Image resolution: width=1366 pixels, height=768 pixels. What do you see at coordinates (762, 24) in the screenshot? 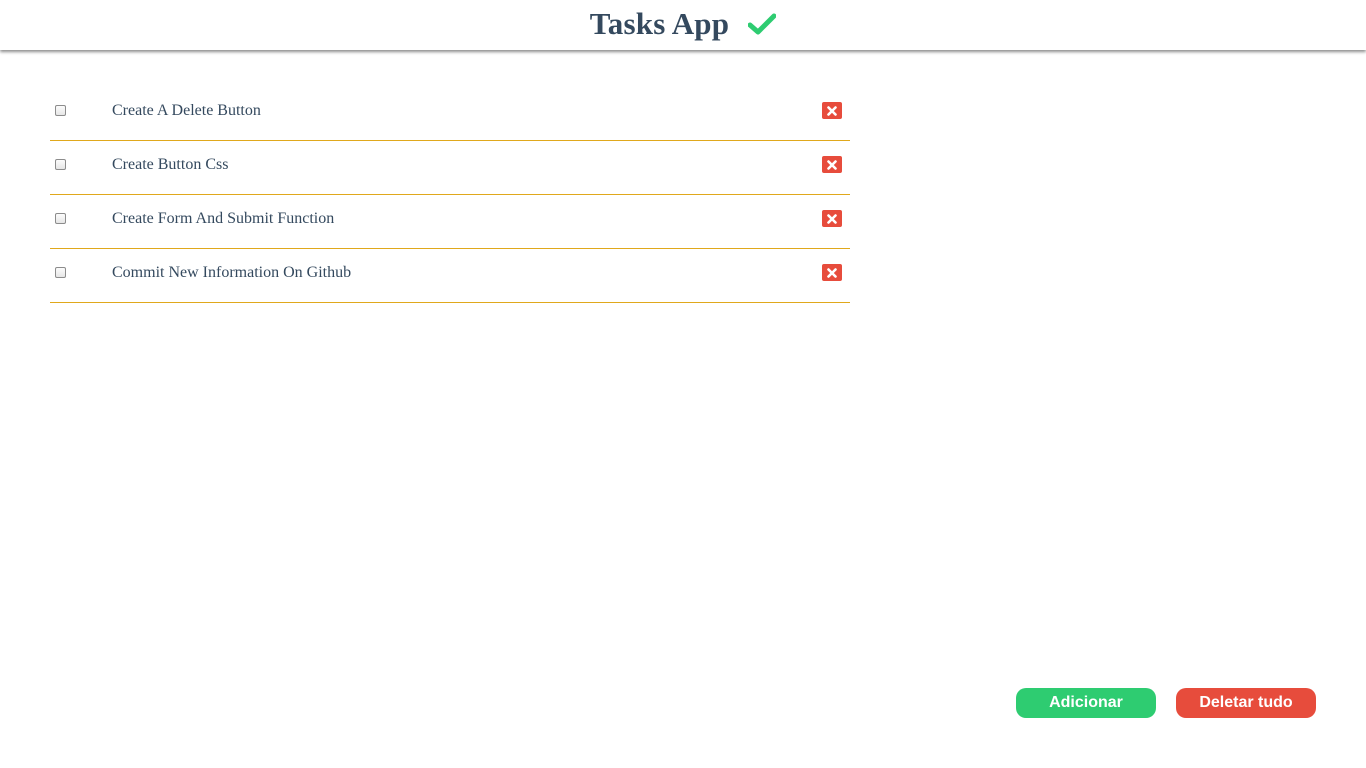
I see `check-icon` at bounding box center [762, 24].